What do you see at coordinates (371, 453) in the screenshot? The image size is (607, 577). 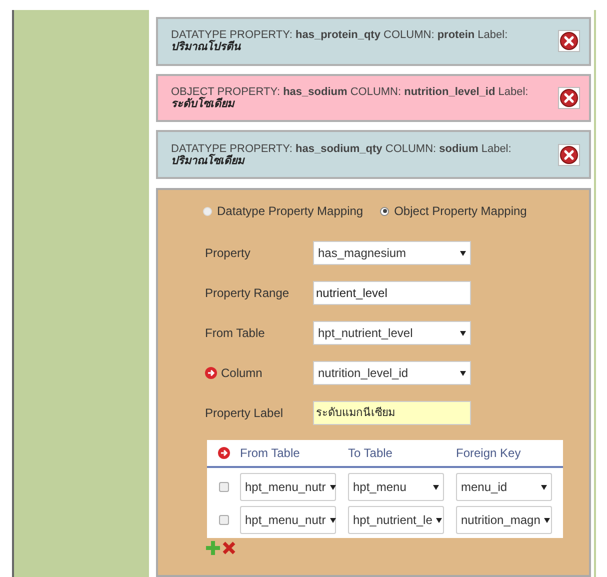 I see `column-header: To Table` at bounding box center [371, 453].